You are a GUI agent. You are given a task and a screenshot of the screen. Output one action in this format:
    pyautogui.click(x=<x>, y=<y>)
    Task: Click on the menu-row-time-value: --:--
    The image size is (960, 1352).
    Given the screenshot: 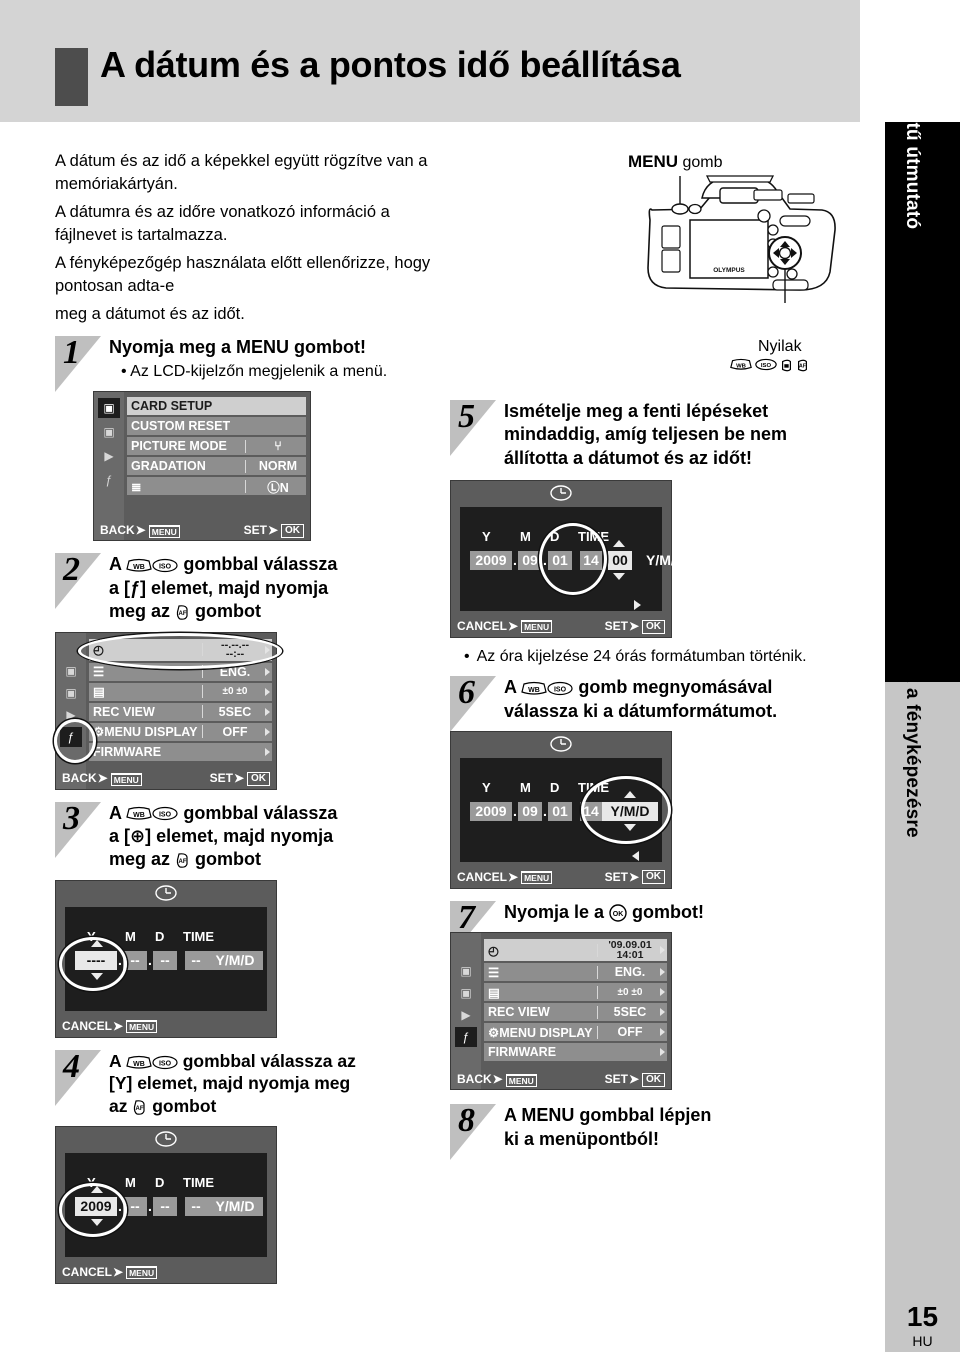 What is the action you would take?
    pyautogui.click(x=235, y=653)
    